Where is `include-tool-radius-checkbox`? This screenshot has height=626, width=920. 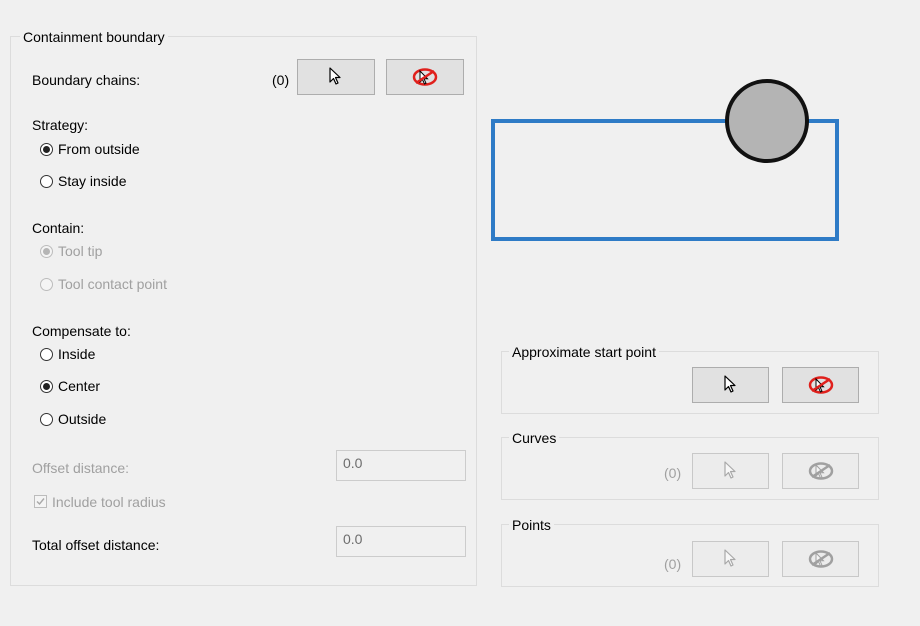
include-tool-radius-checkbox is located at coordinates (40, 501).